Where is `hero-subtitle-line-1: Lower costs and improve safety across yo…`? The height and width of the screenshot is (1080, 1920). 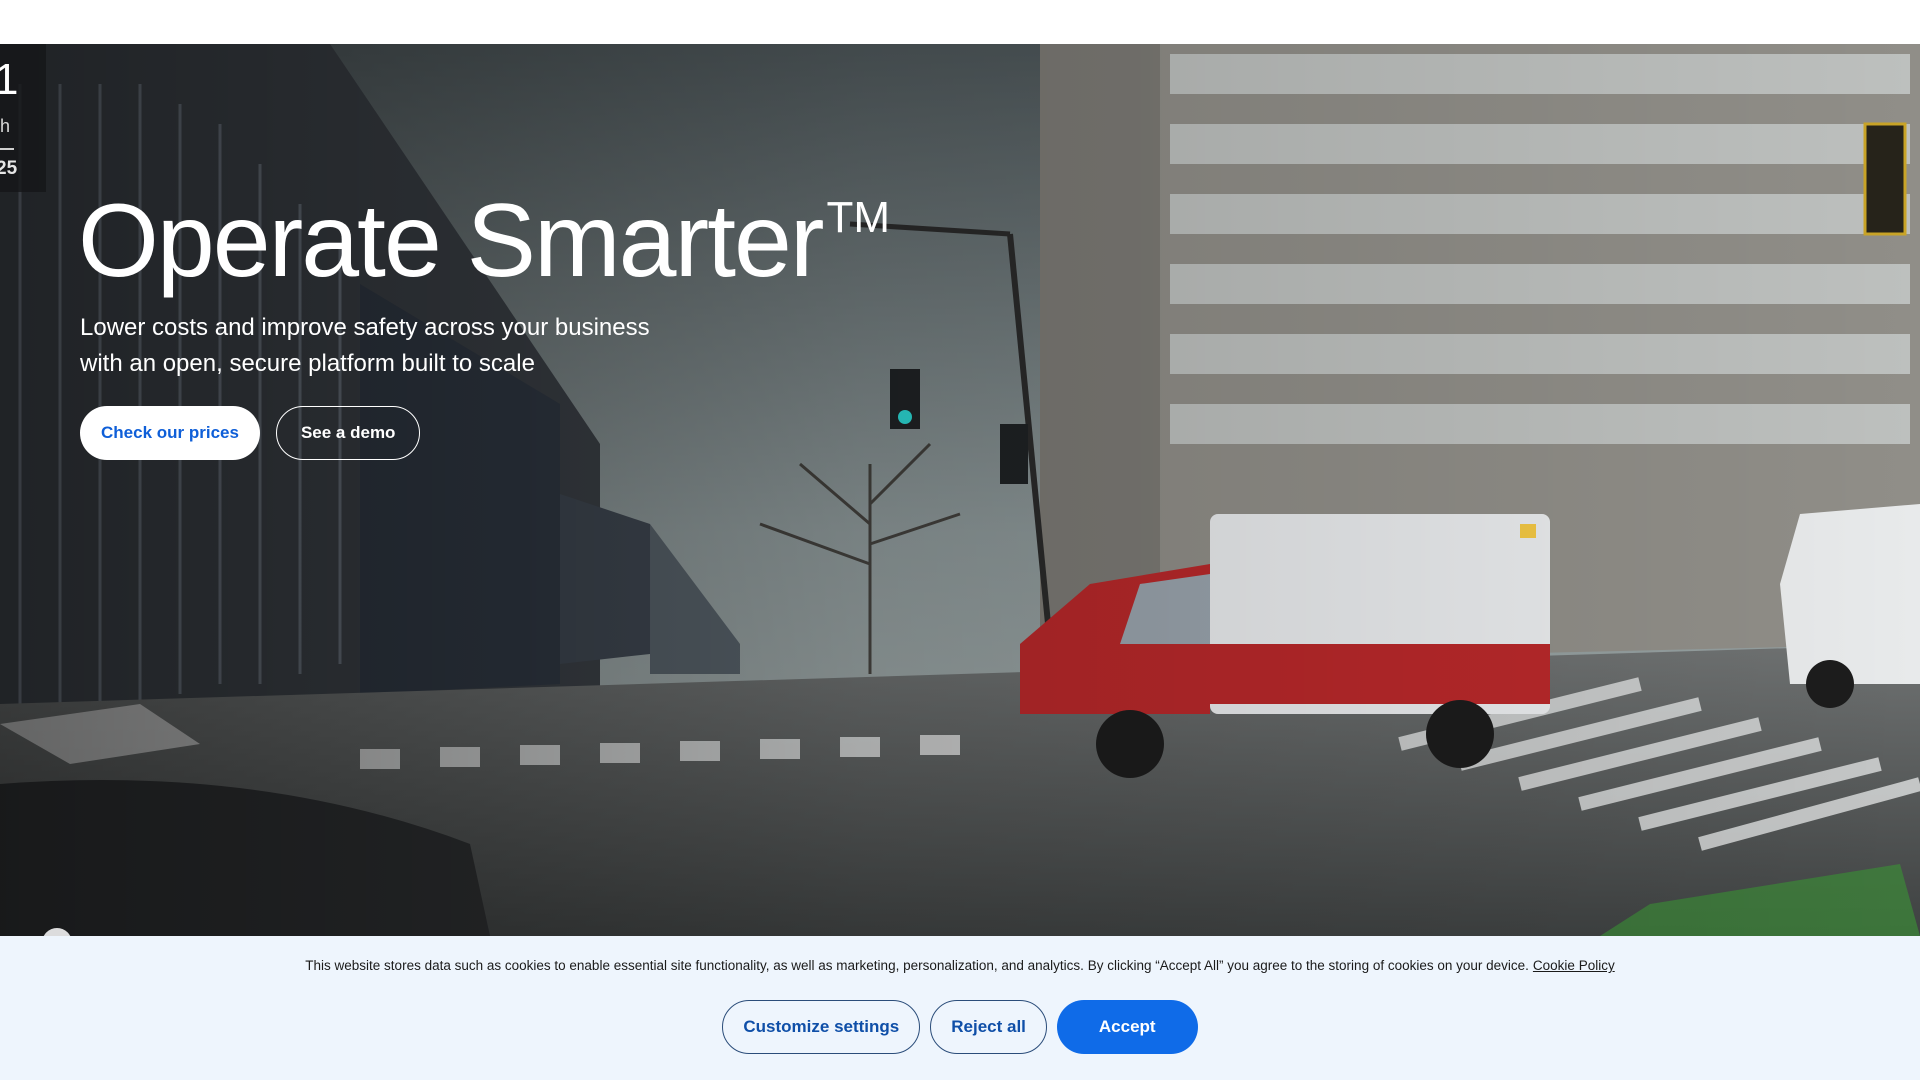 hero-subtitle-line-1: Lower costs and improve safety across yo… is located at coordinates (365, 327).